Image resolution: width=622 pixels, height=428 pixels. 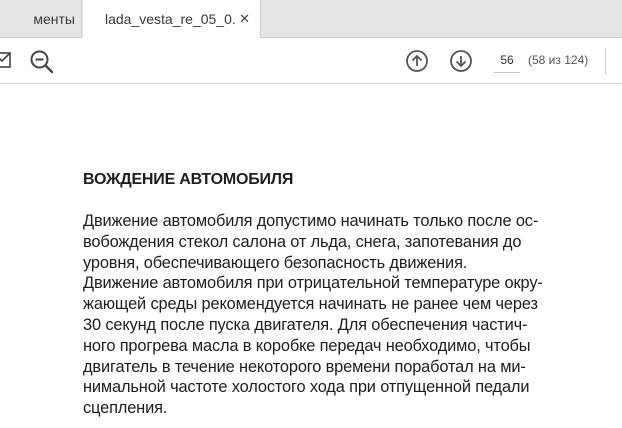 I want to click on tab-active-document: lada_vesta_re_05_0... ✕, so click(x=172, y=19).